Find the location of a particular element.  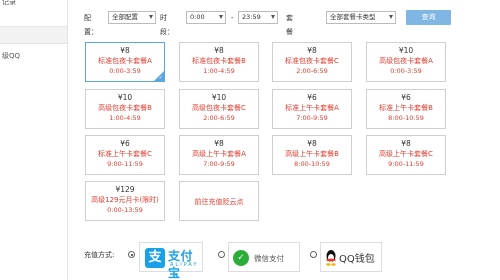

package-time: 0:00-13:59 is located at coordinates (125, 210).